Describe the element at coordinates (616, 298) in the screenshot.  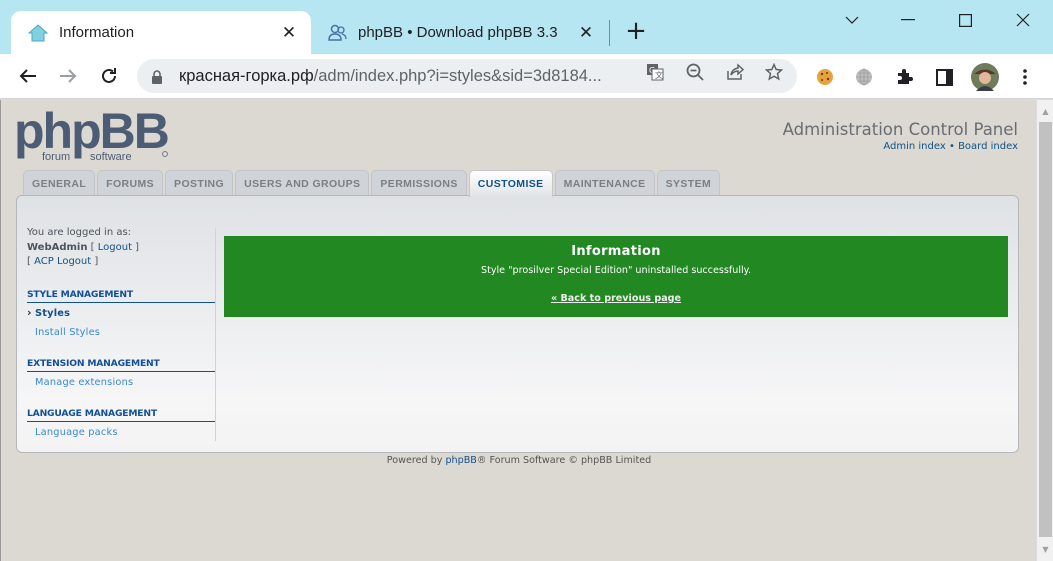
I see `back-to-previous-page-link: « Back to previous page` at that location.